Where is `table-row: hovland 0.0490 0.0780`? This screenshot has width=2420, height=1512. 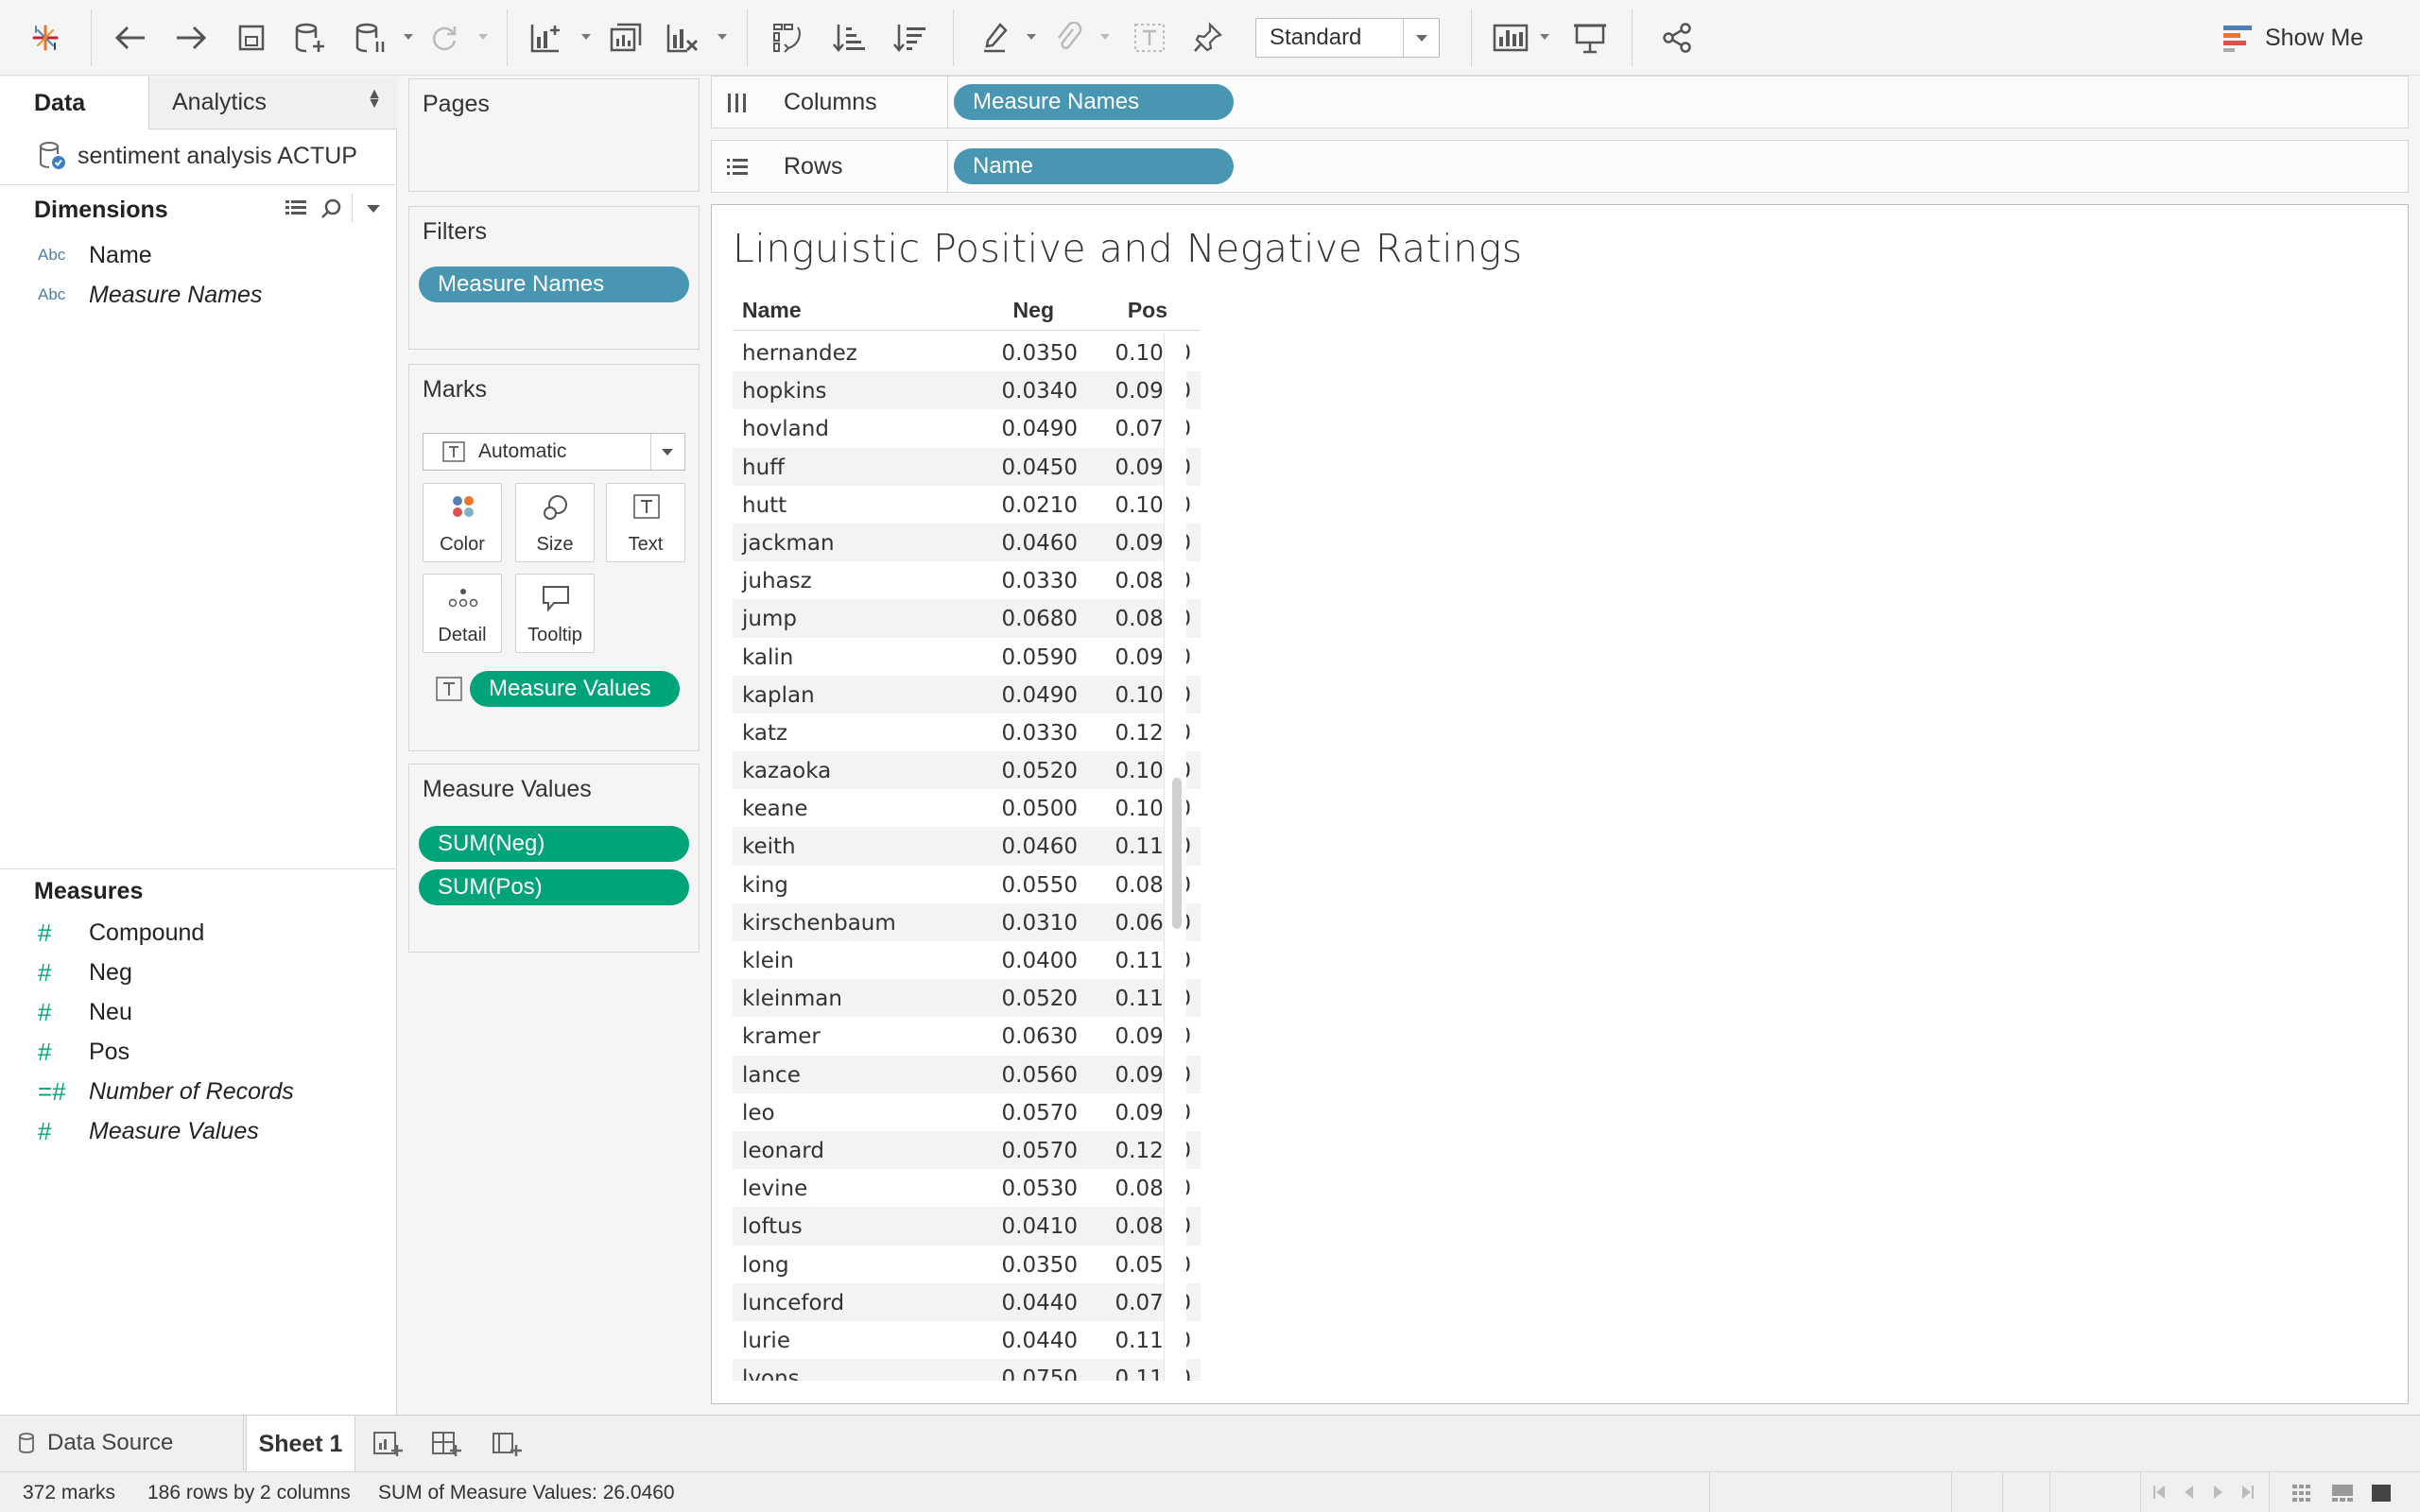 table-row: hovland 0.0490 0.0780 is located at coordinates (967, 428).